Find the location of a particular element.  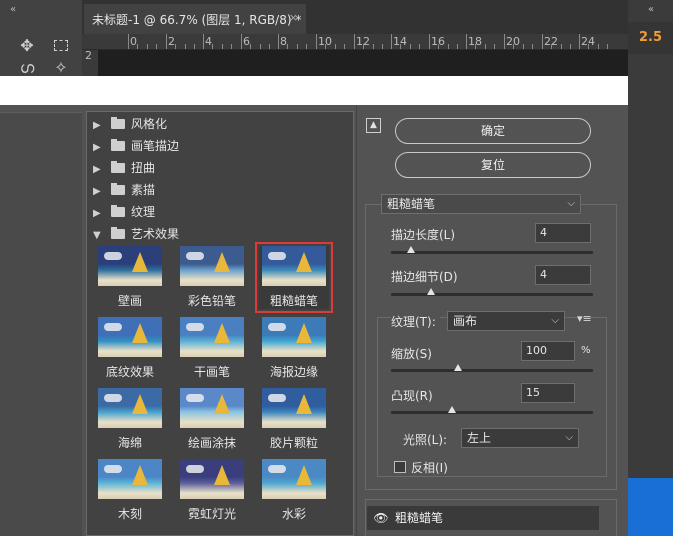

filter-select: 粗糙蜡笔 ⌵ is located at coordinates (481, 204).